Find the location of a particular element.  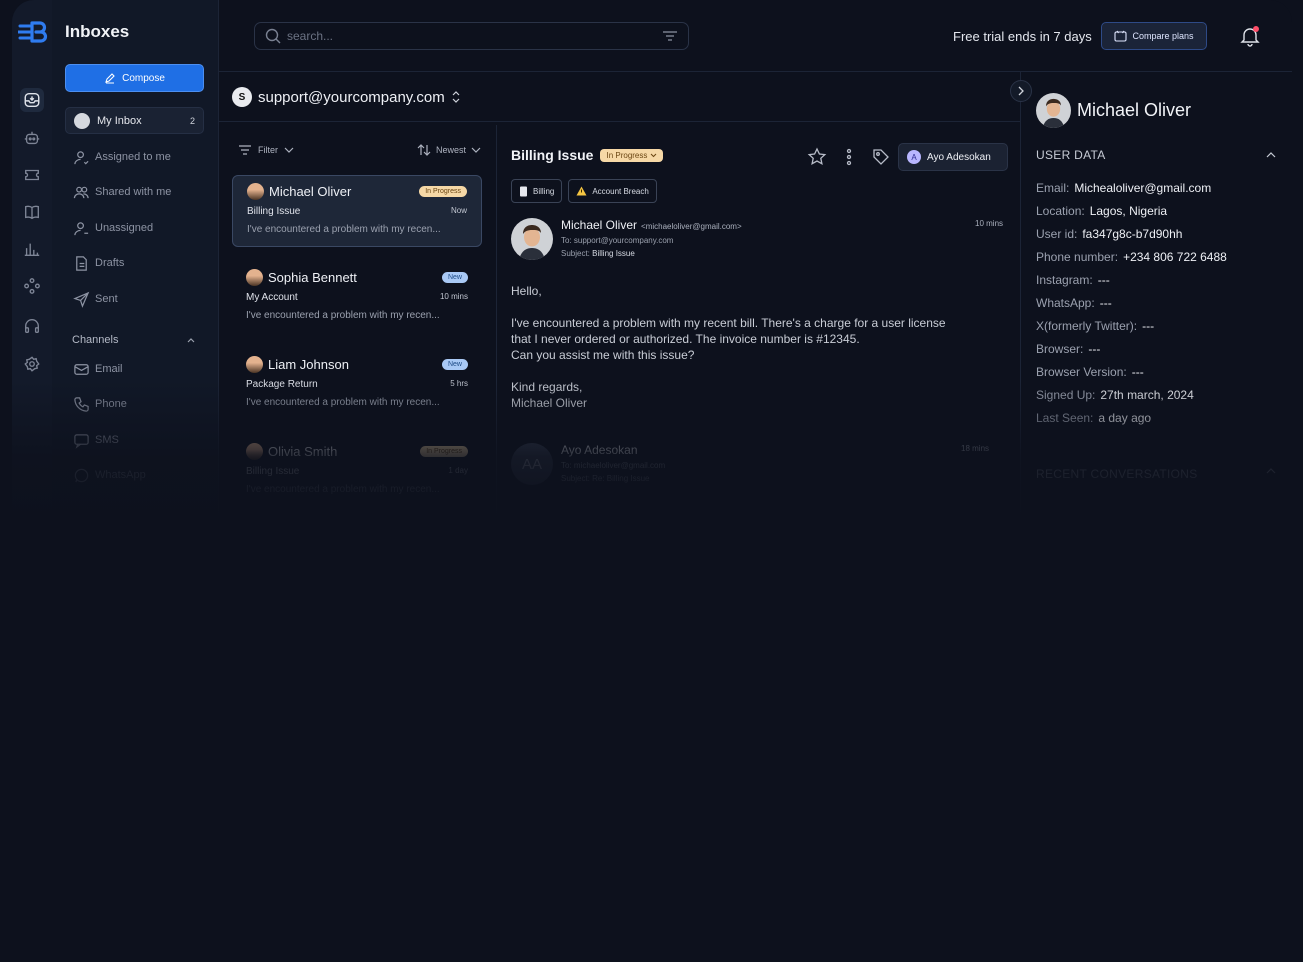

inbox-nav-icon is located at coordinates (32, 100).